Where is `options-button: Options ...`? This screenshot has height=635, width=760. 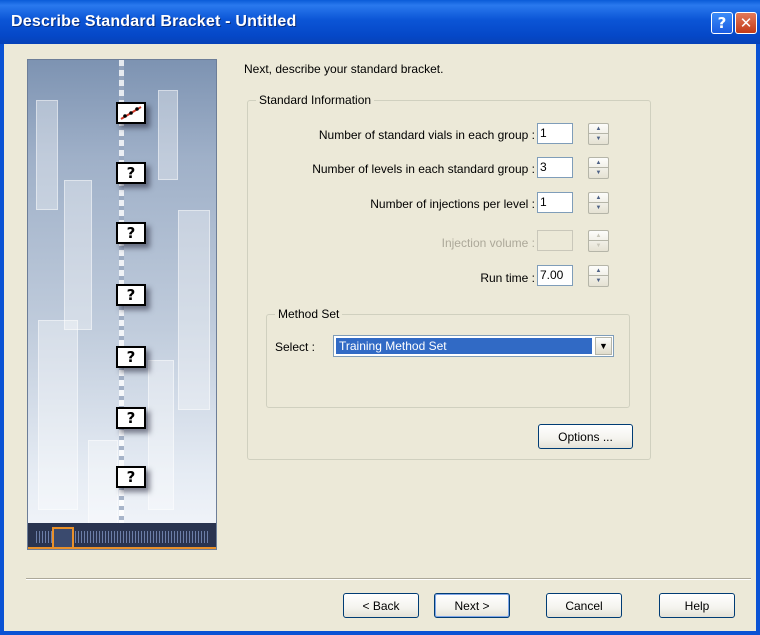
options-button: Options ... is located at coordinates (585, 436).